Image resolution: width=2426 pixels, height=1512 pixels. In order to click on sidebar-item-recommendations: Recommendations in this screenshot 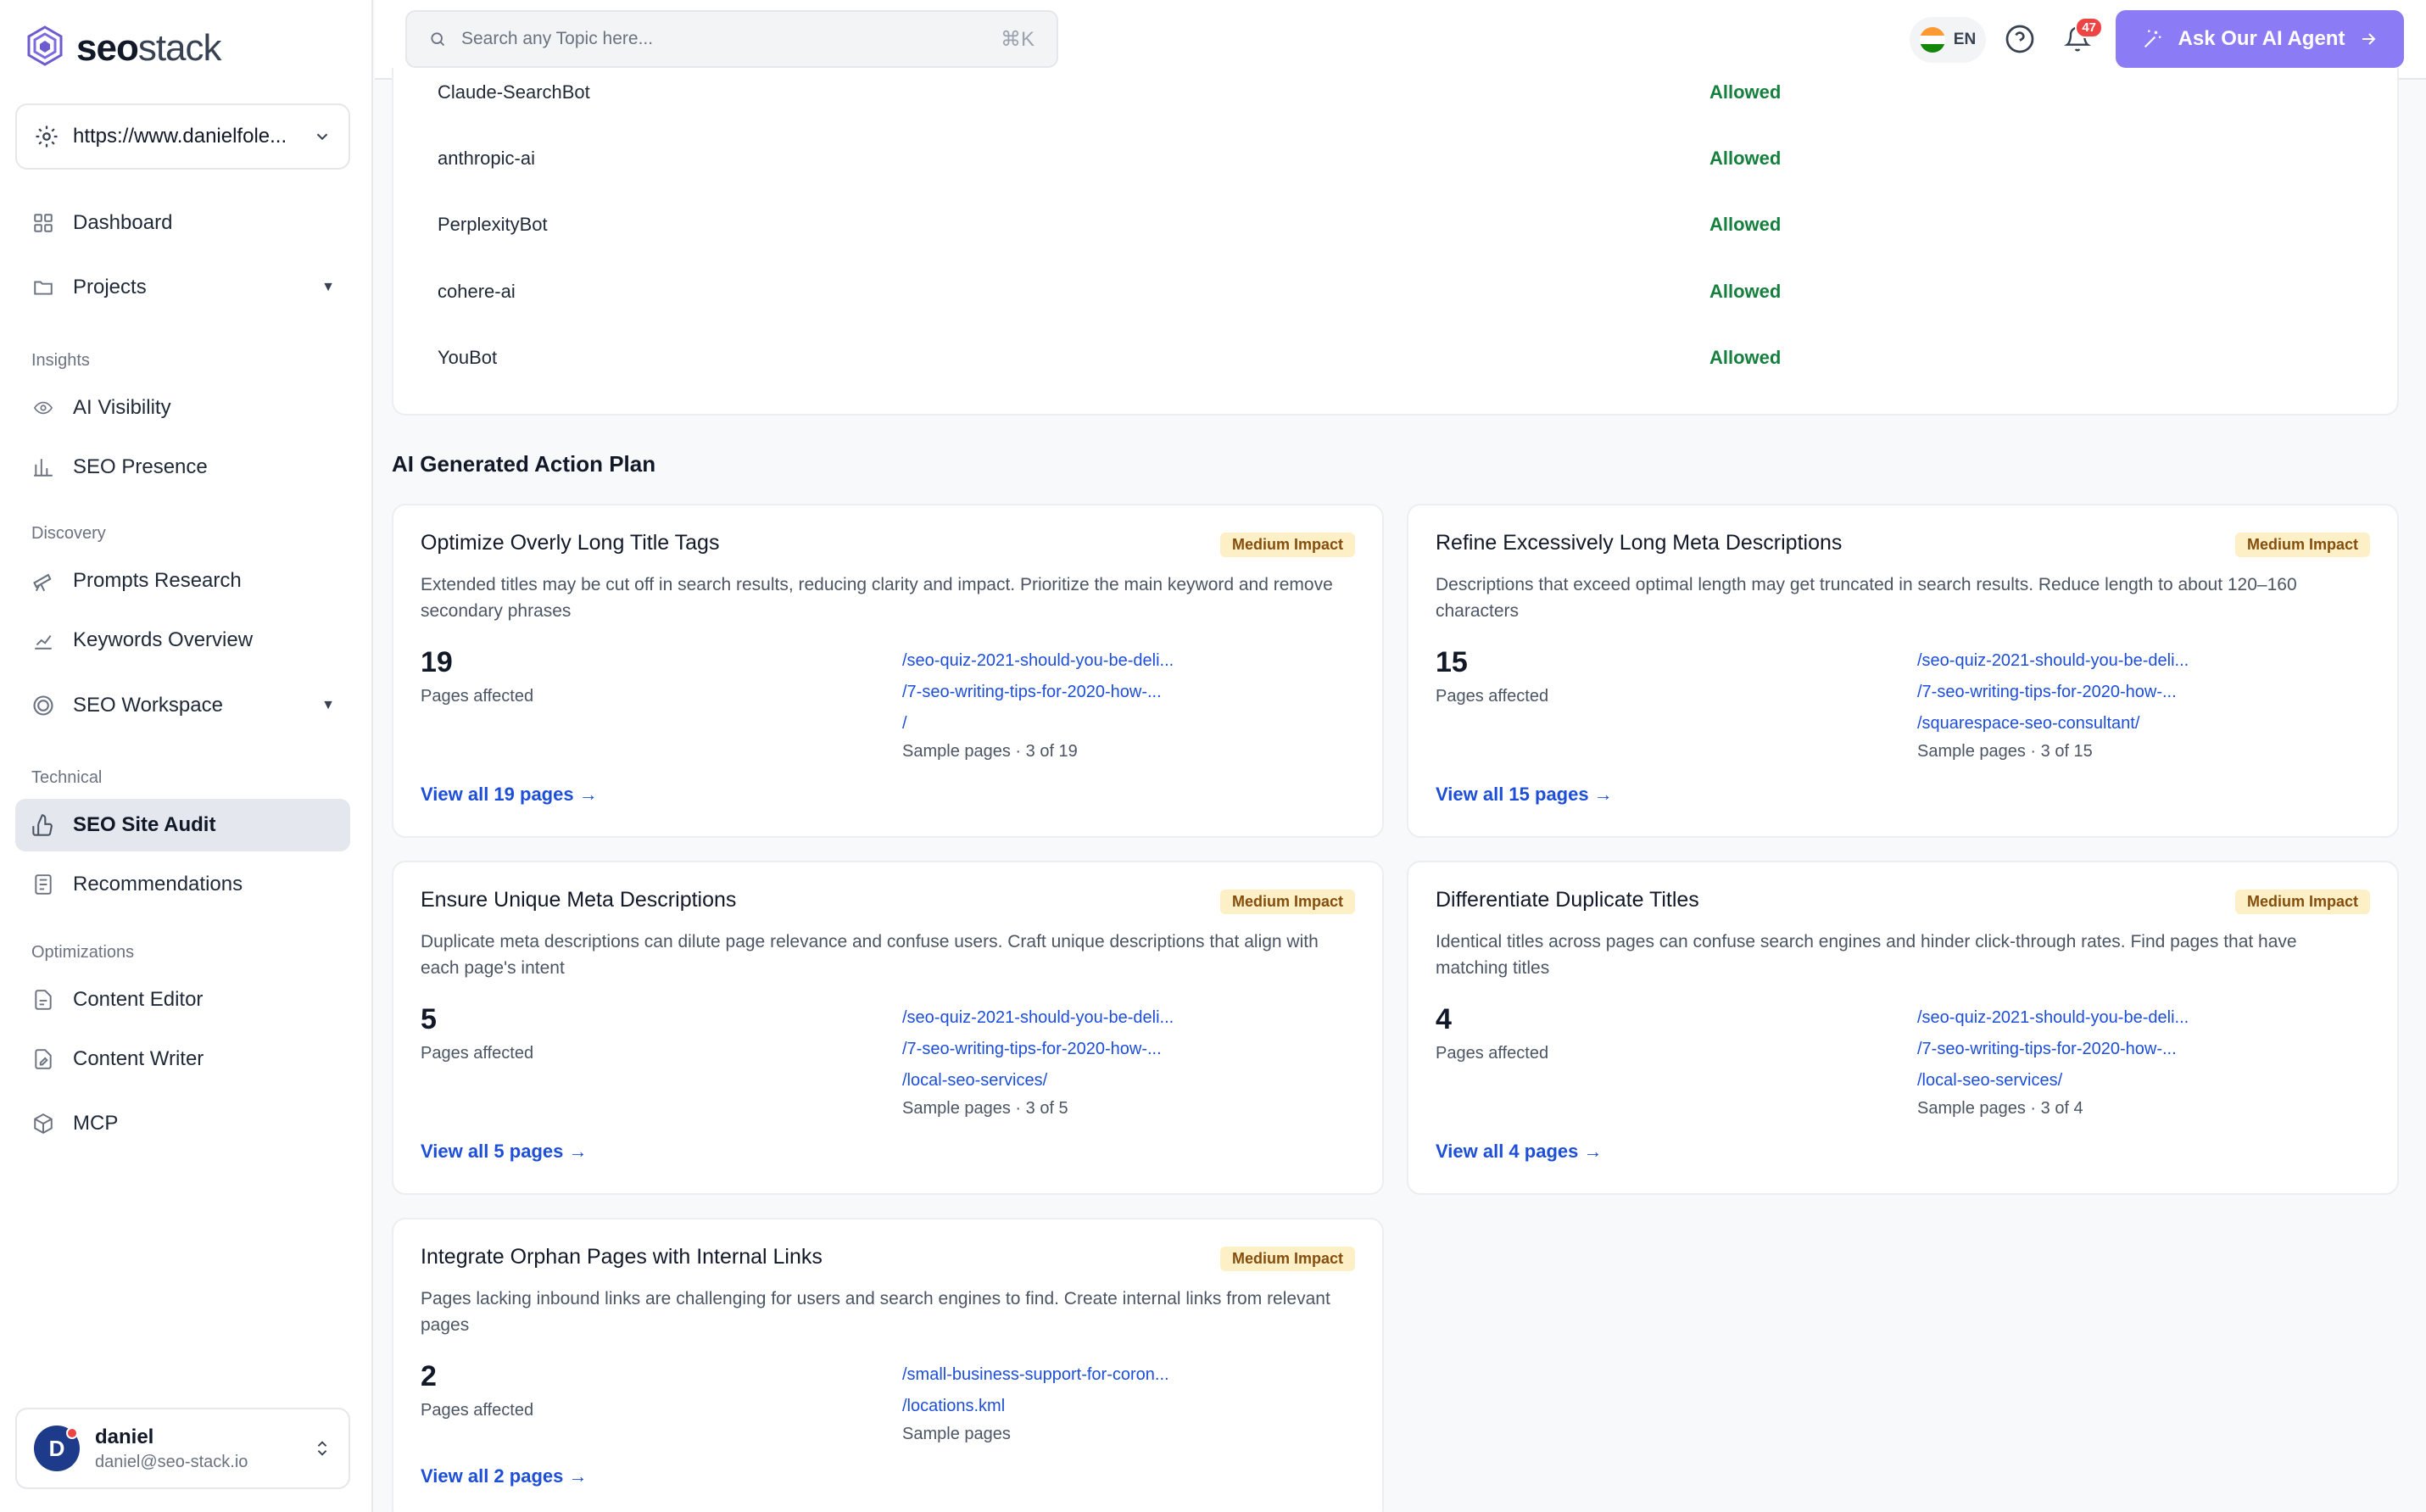, I will do `click(182, 884)`.